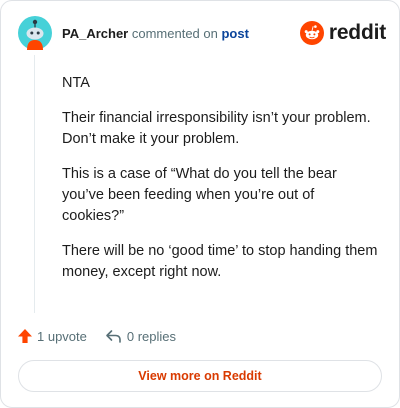  What do you see at coordinates (151, 336) in the screenshot?
I see `replies-count: 0 replies` at bounding box center [151, 336].